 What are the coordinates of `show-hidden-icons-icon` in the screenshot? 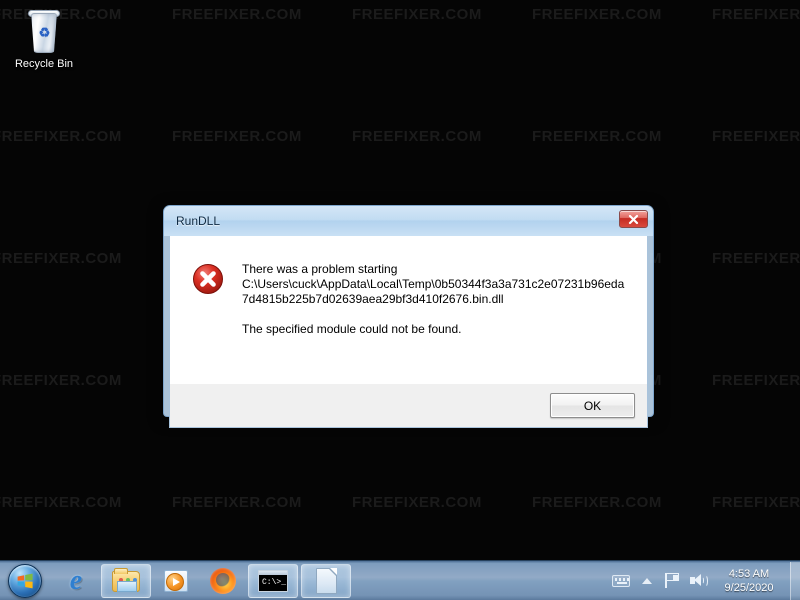 It's located at (647, 581).